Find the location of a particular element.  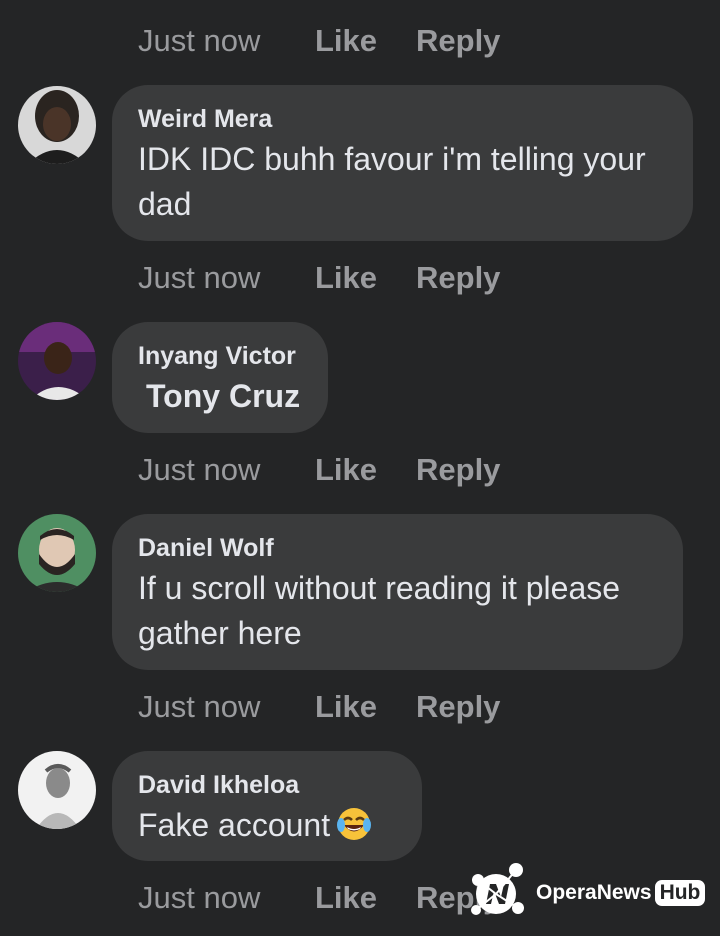

comment-actions-top: Just now Like Reply is located at coordinates (319, 41).